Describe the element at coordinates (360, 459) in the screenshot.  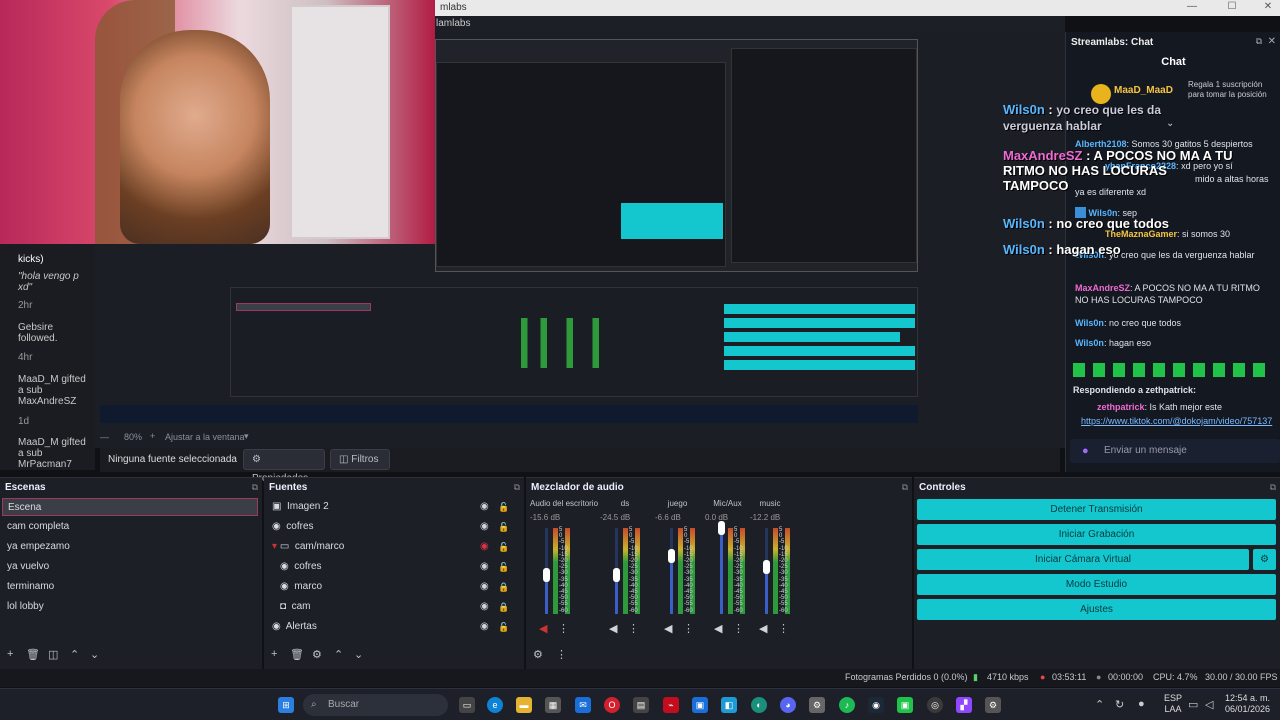
I see `filters-button: ◫ Filtros` at that location.